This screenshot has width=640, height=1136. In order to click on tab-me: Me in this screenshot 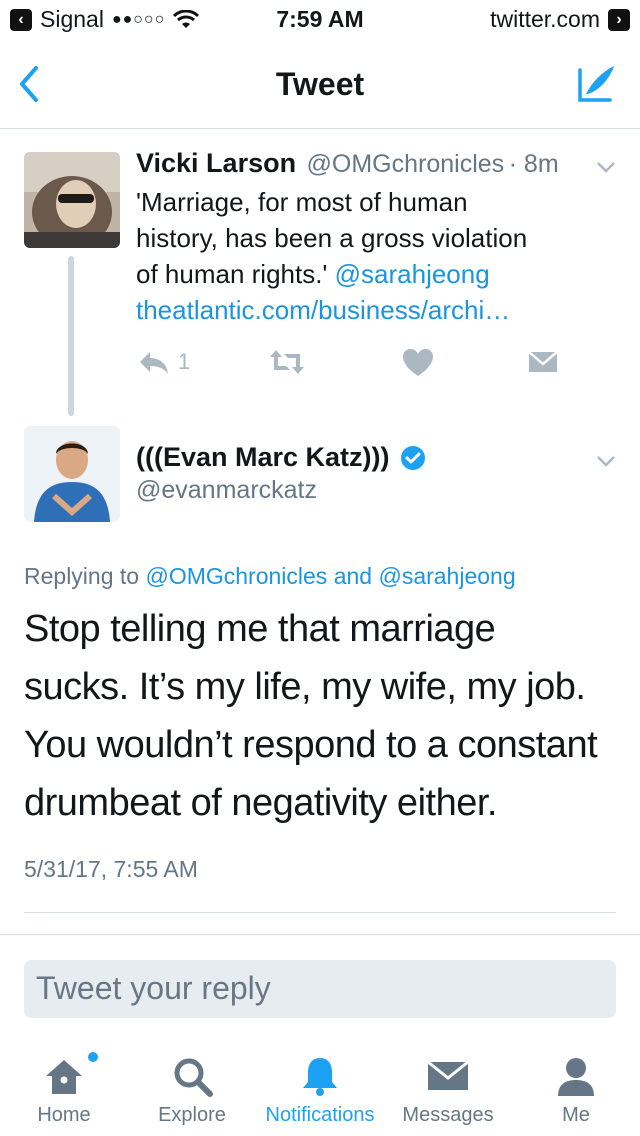, I will do `click(576, 1088)`.